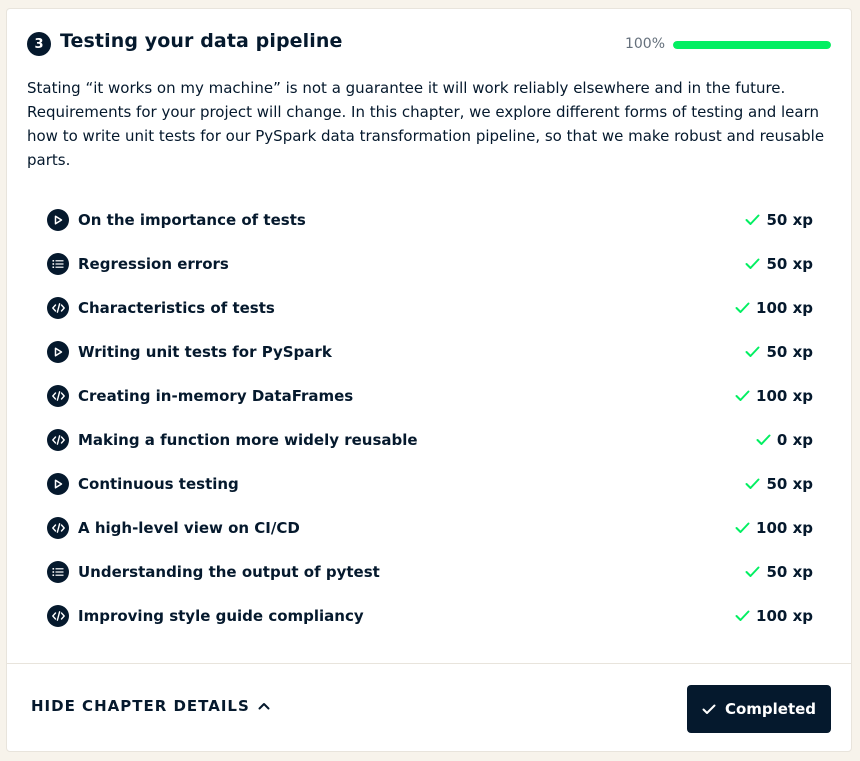 This screenshot has width=860, height=761. Describe the element at coordinates (430, 264) in the screenshot. I see `exercise-item: Regression errors 50 xp` at that location.